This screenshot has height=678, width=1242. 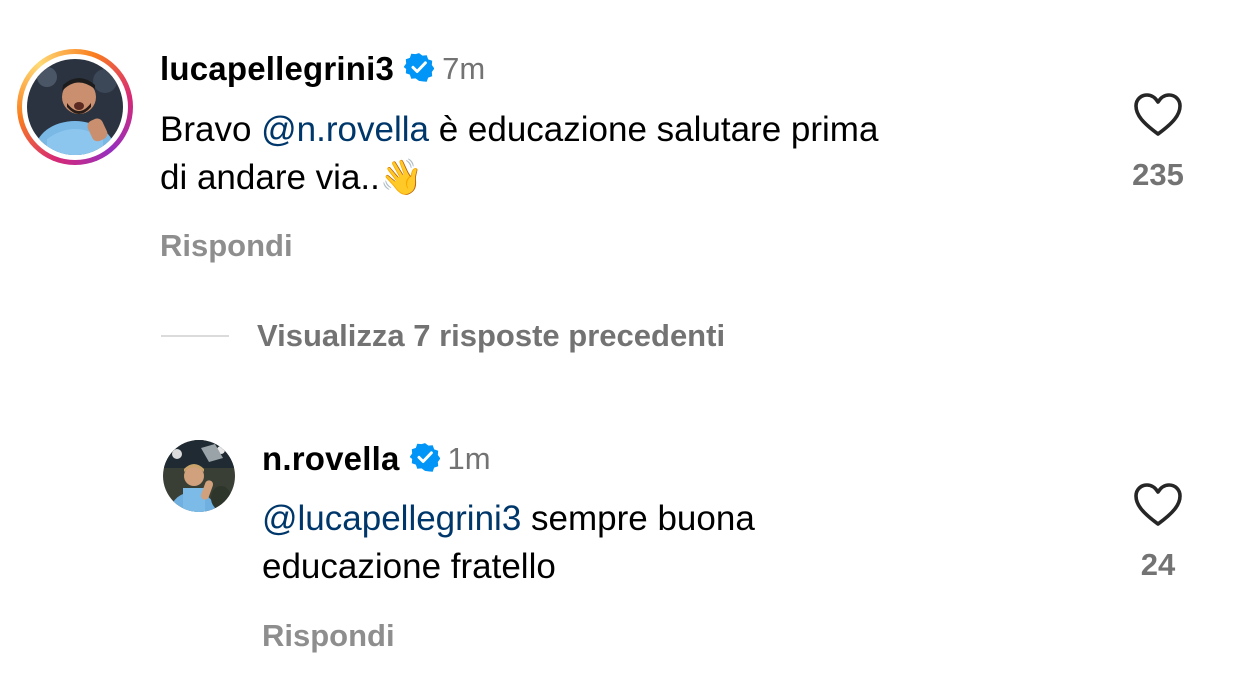 What do you see at coordinates (277, 69) in the screenshot?
I see `username: lucapellegrini3` at bounding box center [277, 69].